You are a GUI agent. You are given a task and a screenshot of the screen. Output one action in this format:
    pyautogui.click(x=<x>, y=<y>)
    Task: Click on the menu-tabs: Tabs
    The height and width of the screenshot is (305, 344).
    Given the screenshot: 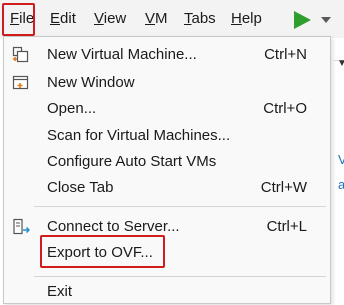 What is the action you would take?
    pyautogui.click(x=200, y=19)
    